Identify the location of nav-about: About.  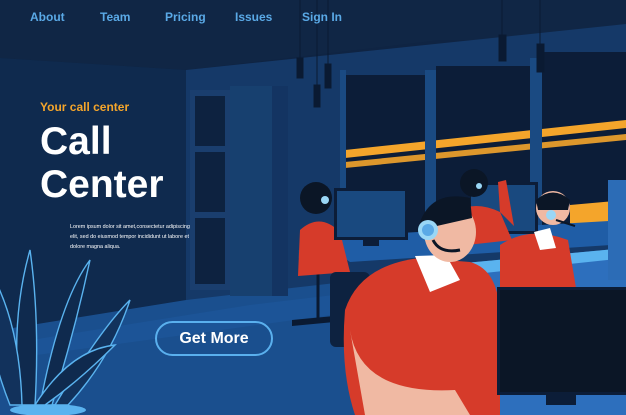
(65, 17).